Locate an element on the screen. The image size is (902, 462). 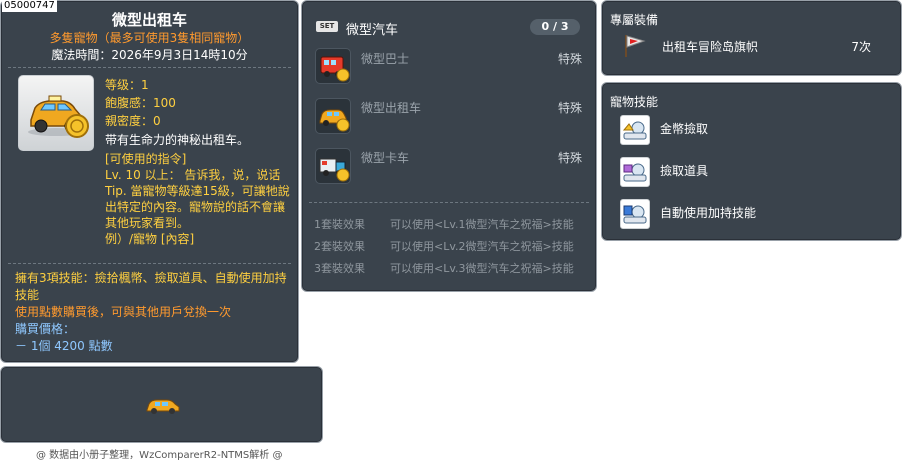
price-value: － 1個 4200 點數 is located at coordinates (64, 346).